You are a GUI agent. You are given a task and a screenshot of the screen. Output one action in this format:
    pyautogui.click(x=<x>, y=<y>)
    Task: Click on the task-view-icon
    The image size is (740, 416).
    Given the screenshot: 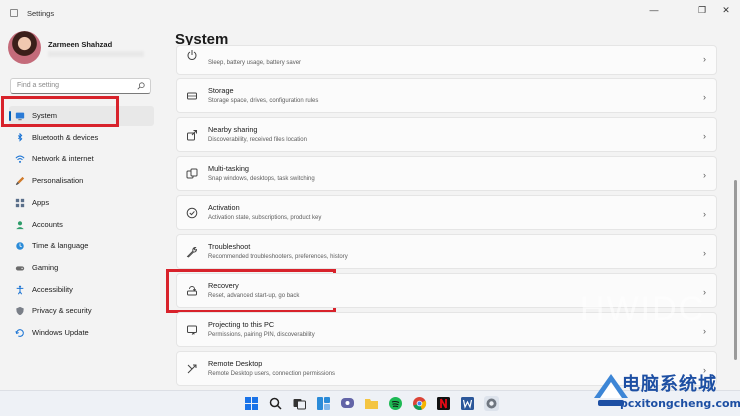 What is the action you would take?
    pyautogui.click(x=299, y=403)
    